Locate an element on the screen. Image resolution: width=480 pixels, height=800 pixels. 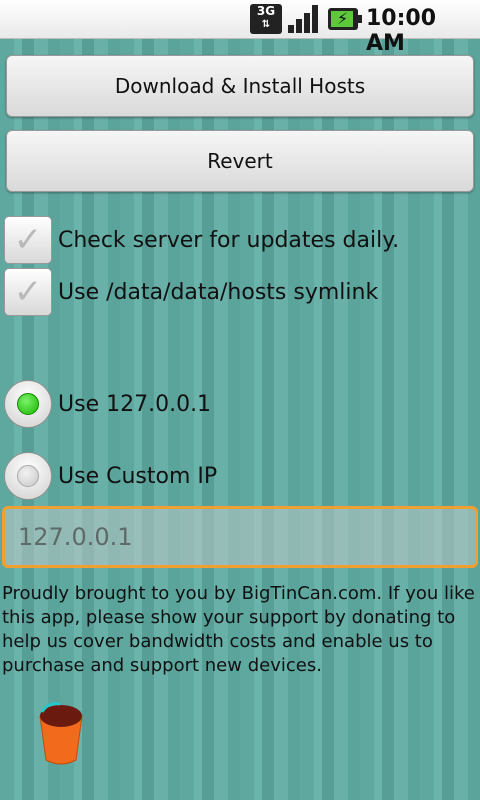
network-activity-icon: ⇅ is located at coordinates (266, 24).